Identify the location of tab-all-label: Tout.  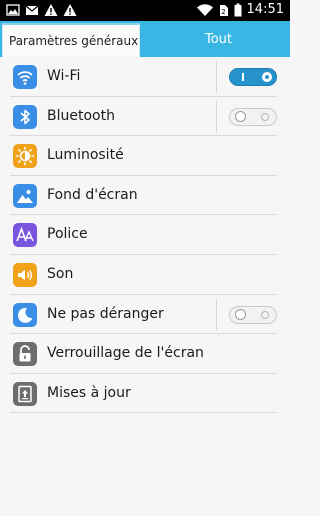
(219, 39).